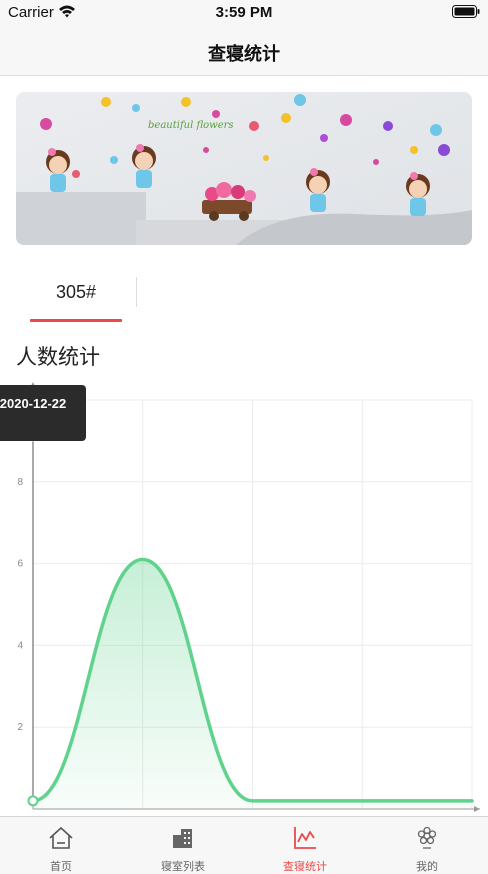 This screenshot has width=488, height=874. What do you see at coordinates (182, 838) in the screenshot?
I see `building-icon` at bounding box center [182, 838].